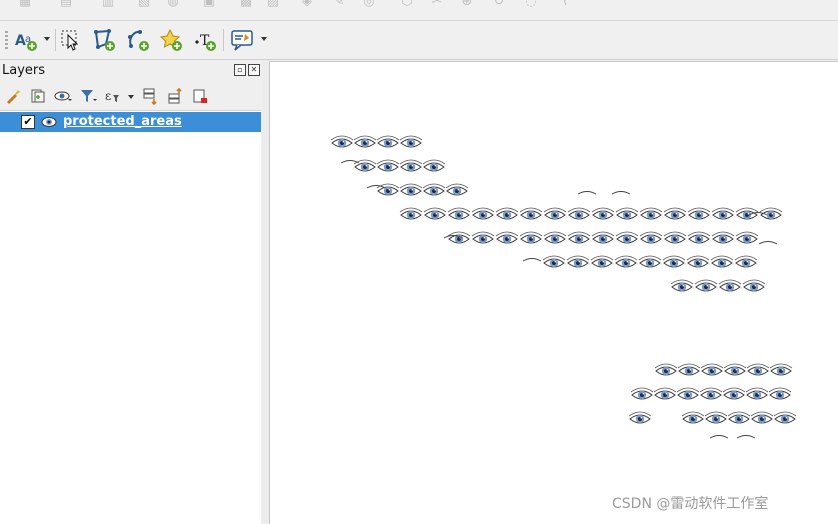 This screenshot has width=838, height=524. I want to click on annotation-dropdown-icon, so click(264, 39).